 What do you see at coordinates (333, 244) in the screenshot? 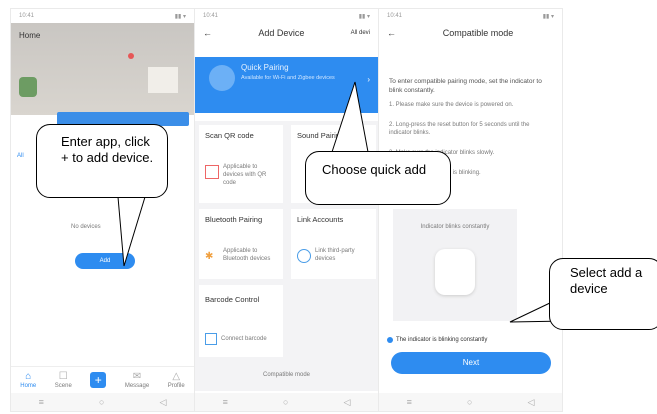
I see `option-link-accounts: Link Accounts Link third-party devices` at bounding box center [333, 244].